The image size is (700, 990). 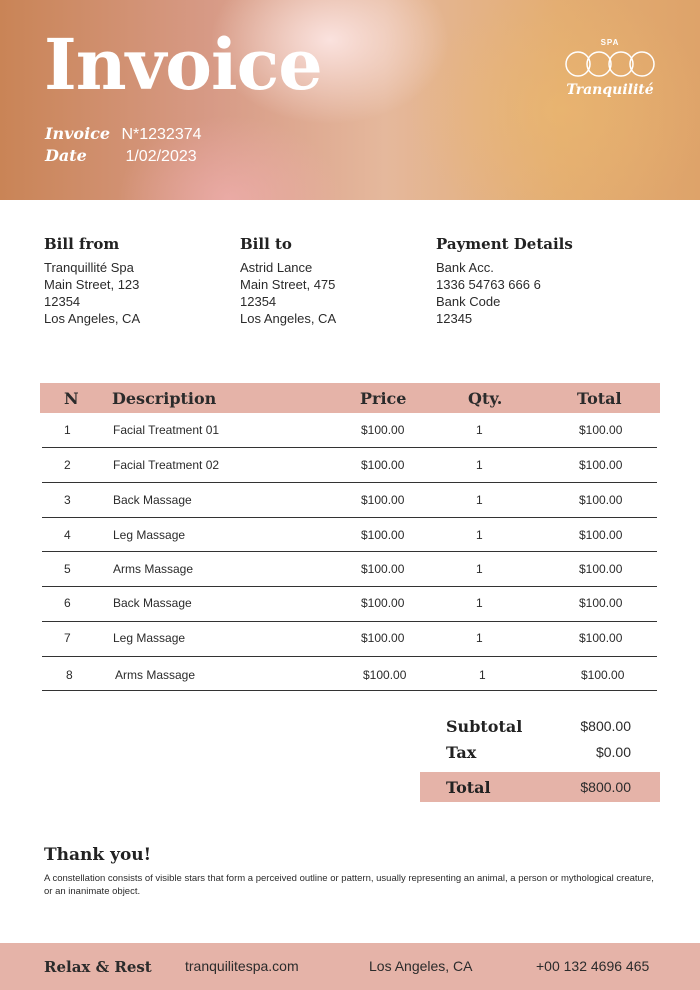 What do you see at coordinates (161, 156) in the screenshot?
I see `invoice-date-value: 1/02/2023` at bounding box center [161, 156].